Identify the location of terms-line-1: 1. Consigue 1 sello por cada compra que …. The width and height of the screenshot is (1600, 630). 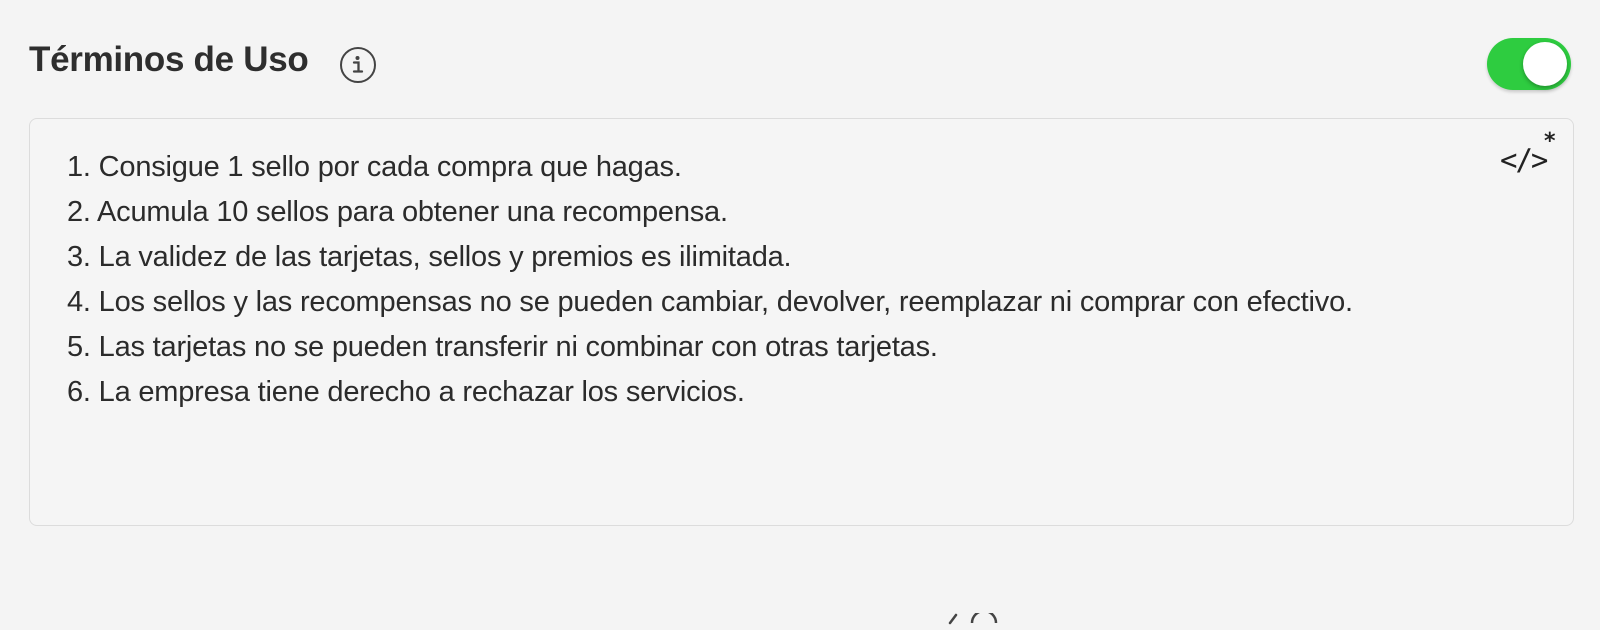
(374, 167).